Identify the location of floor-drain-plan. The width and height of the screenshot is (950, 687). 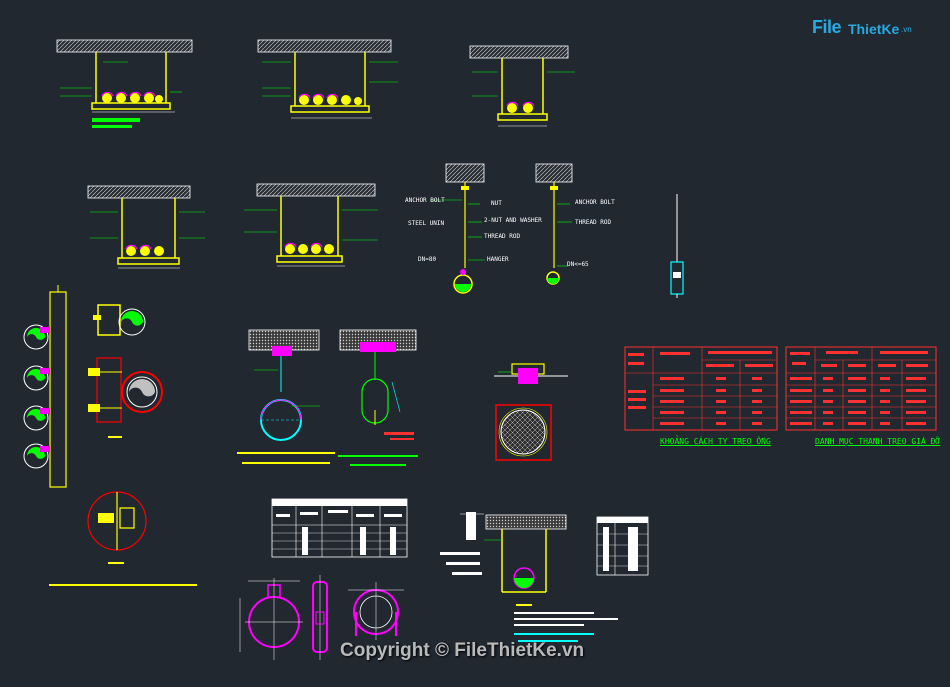
(523, 432).